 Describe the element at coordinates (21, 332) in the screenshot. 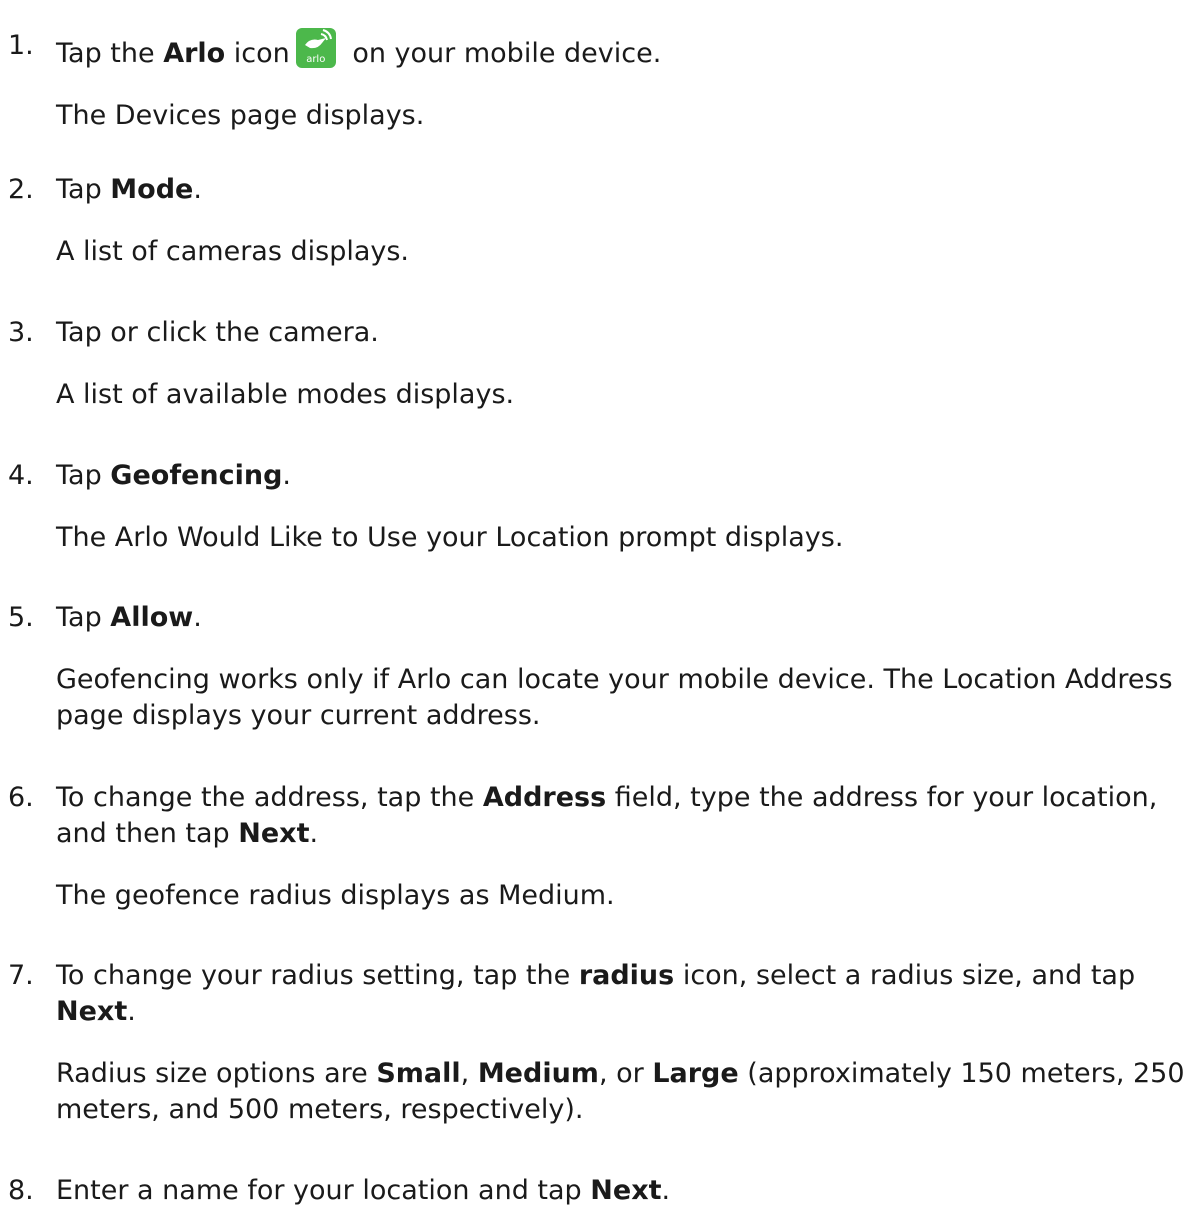

I see `step-number: 3.` at that location.